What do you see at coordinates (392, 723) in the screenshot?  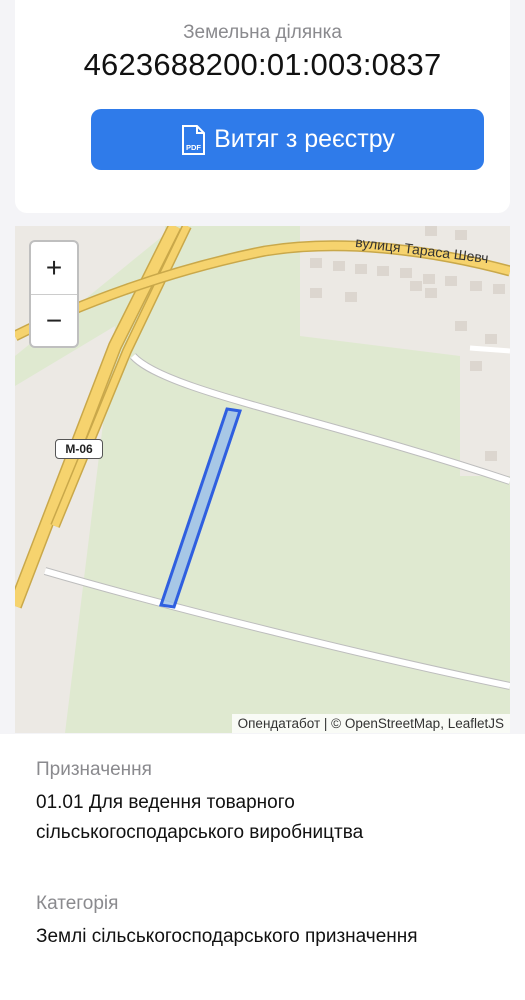 I see `attribution-osm-link: OpenStreetMap` at bounding box center [392, 723].